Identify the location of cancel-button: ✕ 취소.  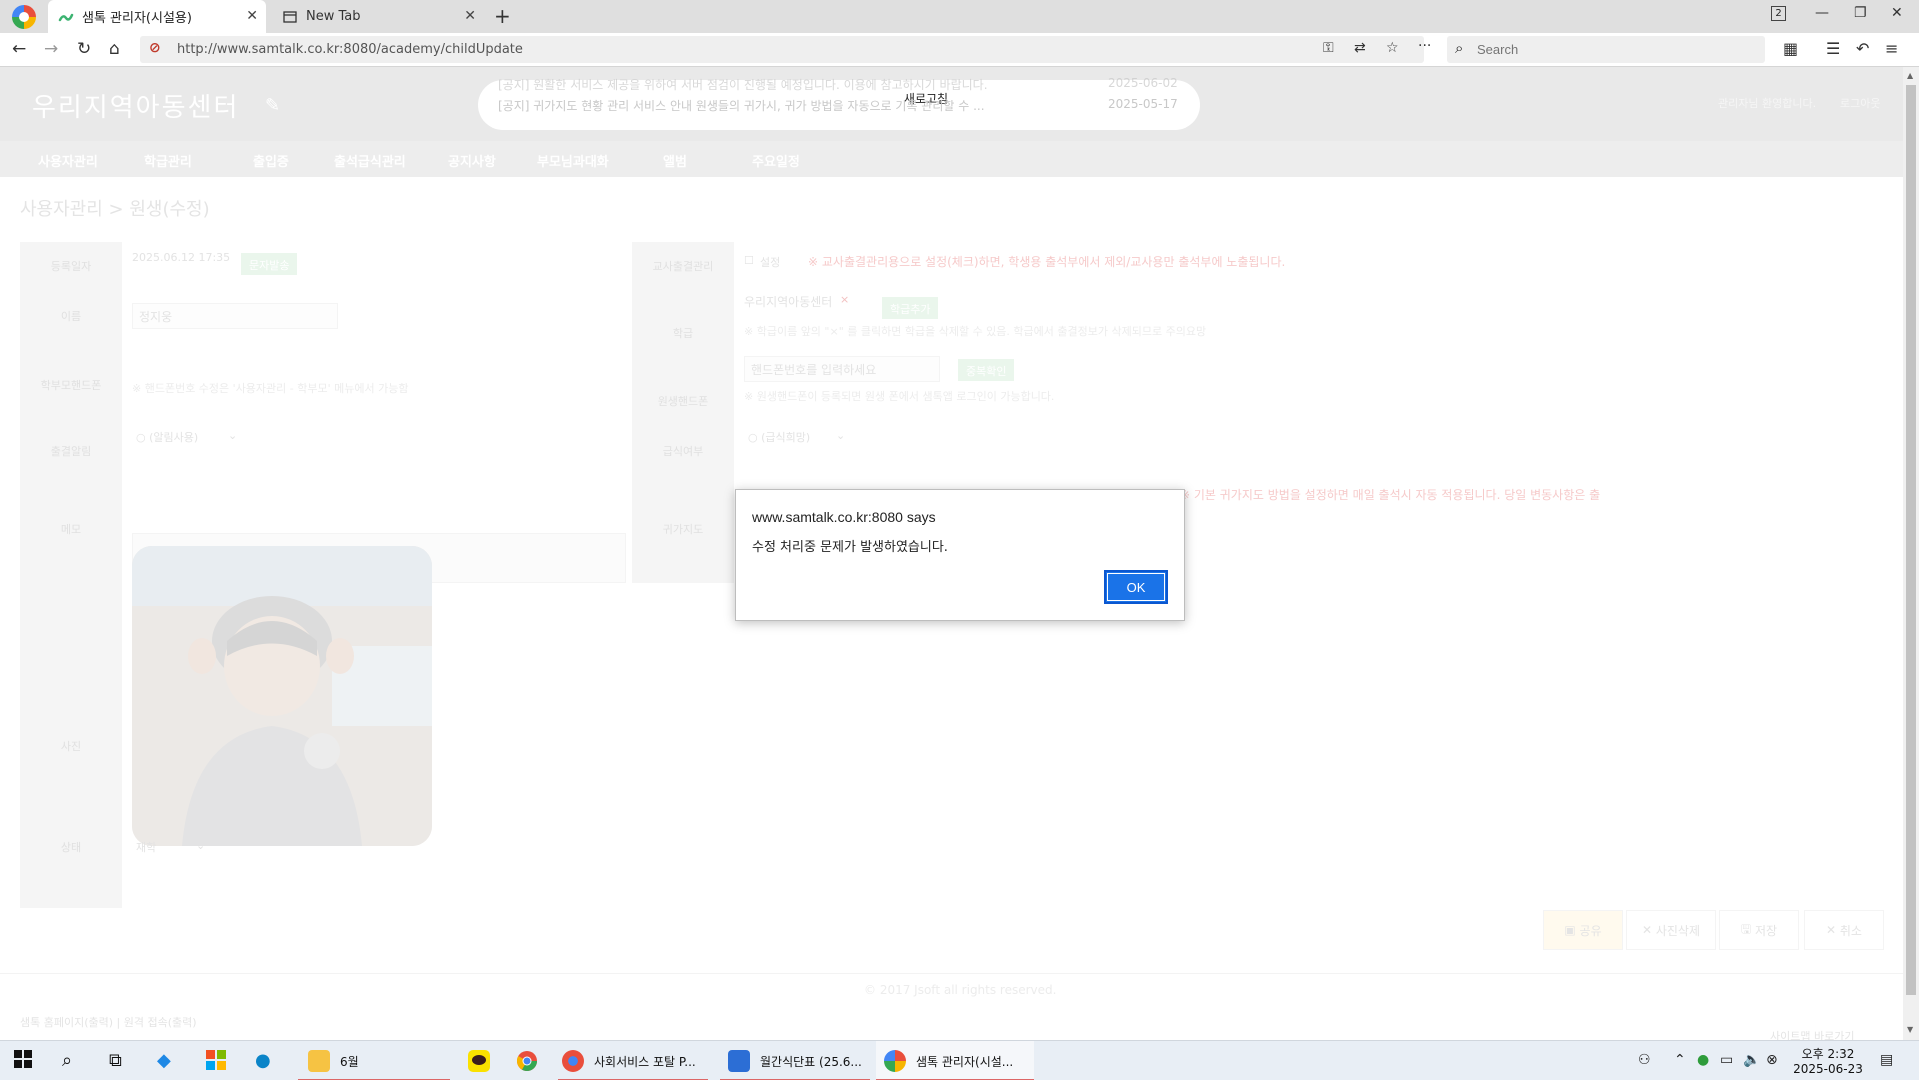
(1844, 930).